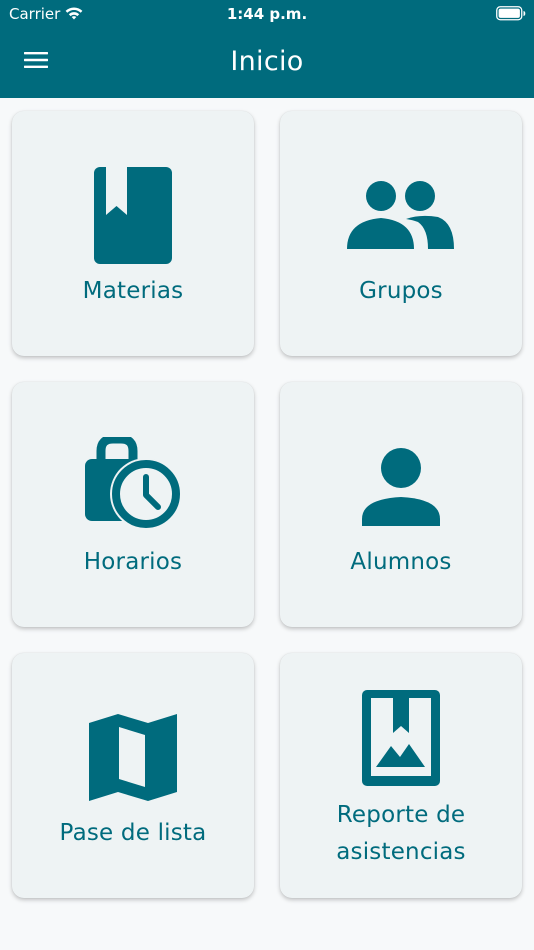 This screenshot has width=534, height=950. Describe the element at coordinates (133, 291) in the screenshot. I see `card-label: Materias` at that location.